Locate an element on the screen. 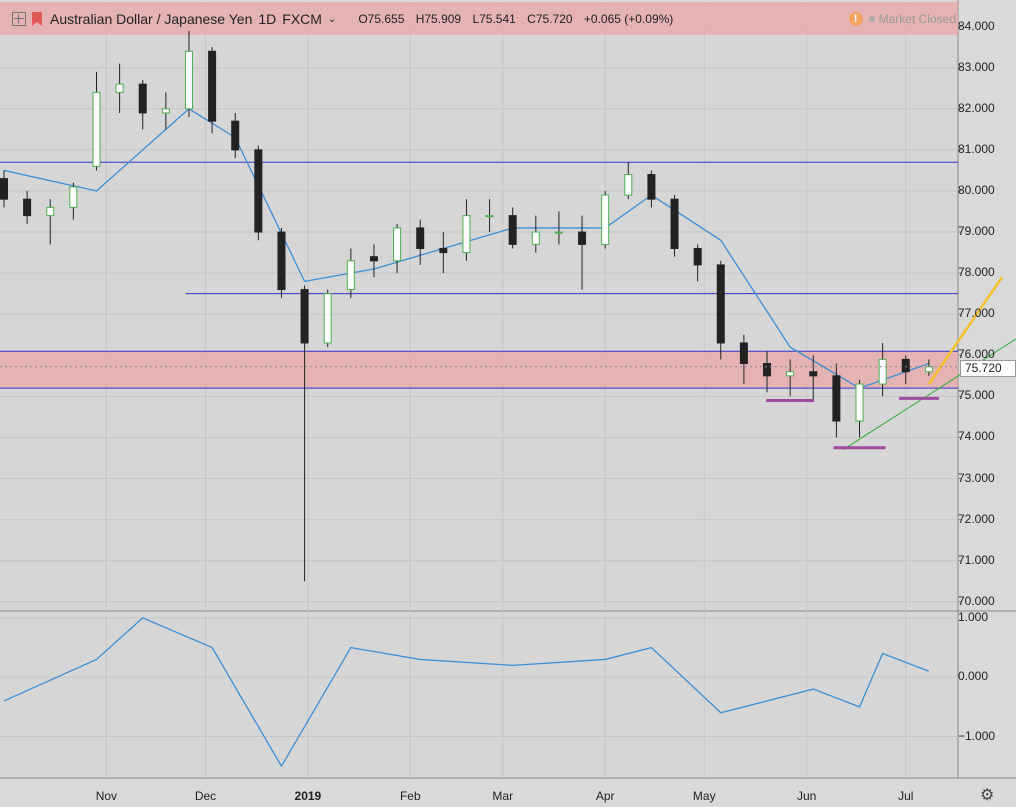 The image size is (1016, 807). price-tick-label: 71.000 is located at coordinates (976, 559).